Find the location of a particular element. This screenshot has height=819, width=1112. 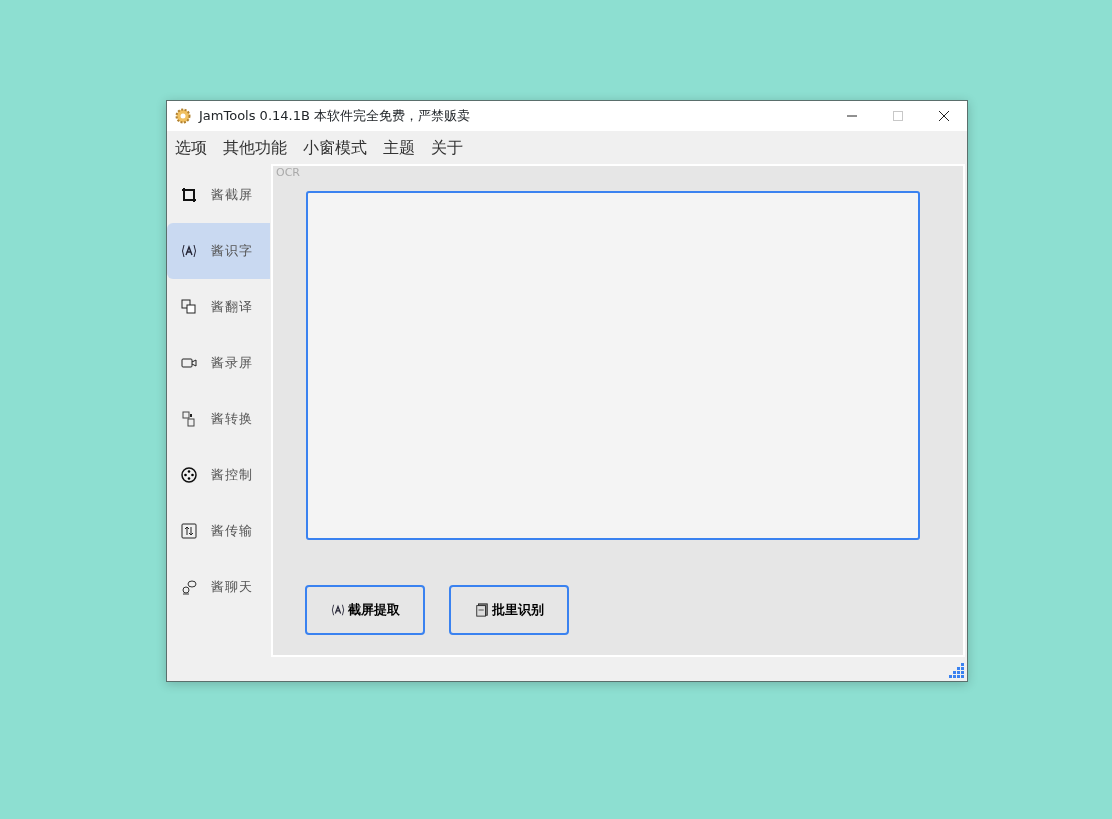

close-icon is located at coordinates (944, 116).